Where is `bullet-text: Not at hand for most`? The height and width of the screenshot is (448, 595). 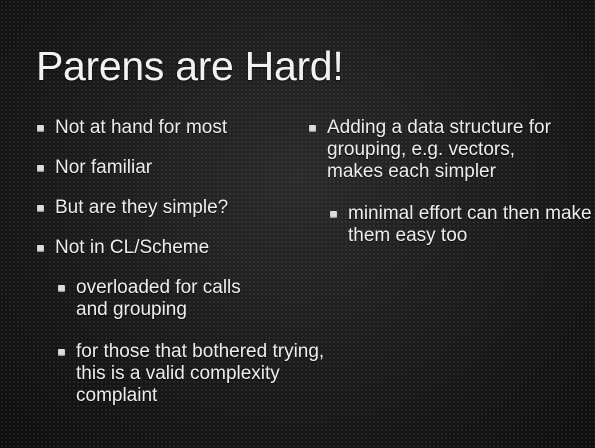 bullet-text: Not at hand for most is located at coordinates (141, 127).